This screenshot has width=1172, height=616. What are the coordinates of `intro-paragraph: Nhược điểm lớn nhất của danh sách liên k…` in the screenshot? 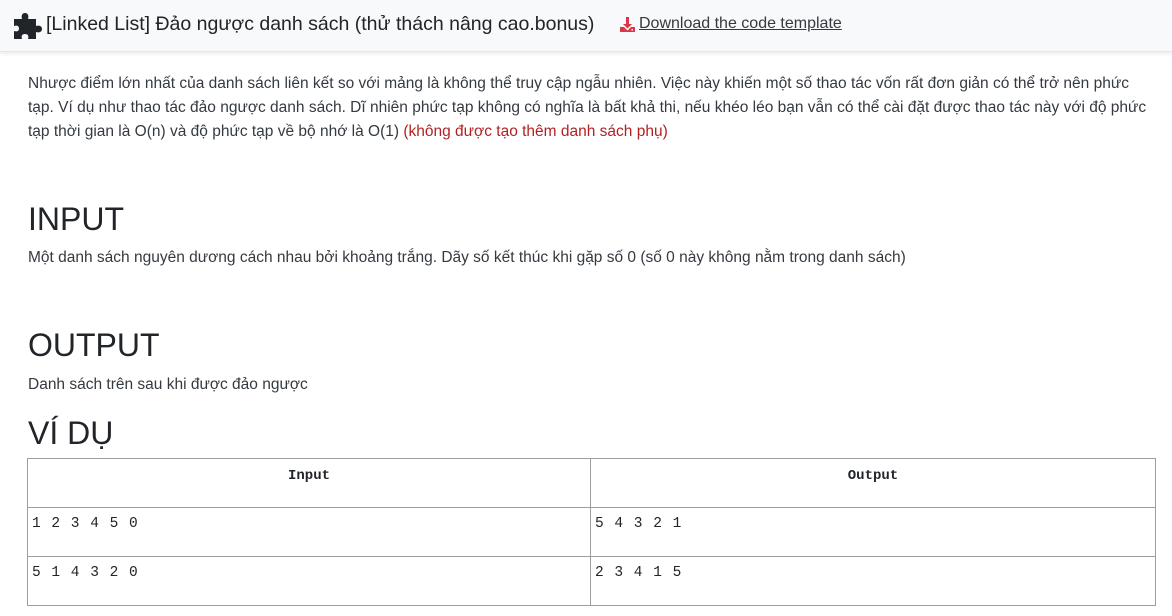 It's located at (590, 108).